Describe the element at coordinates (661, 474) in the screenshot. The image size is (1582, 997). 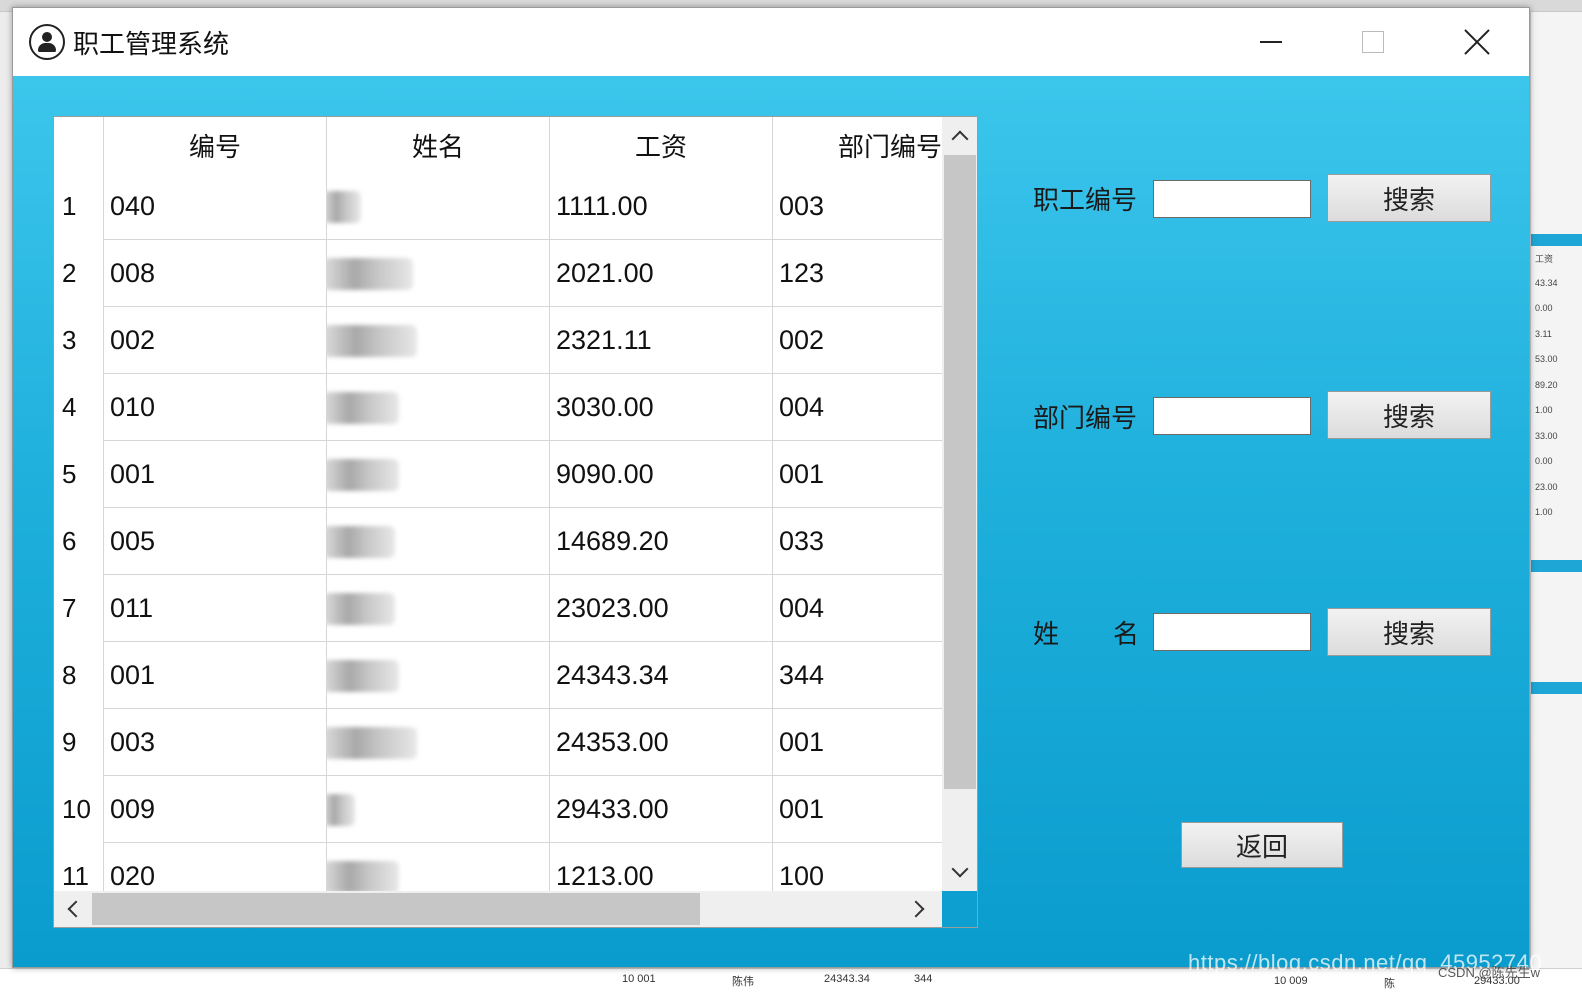
I see `cell-salary: 9090.00` at that location.